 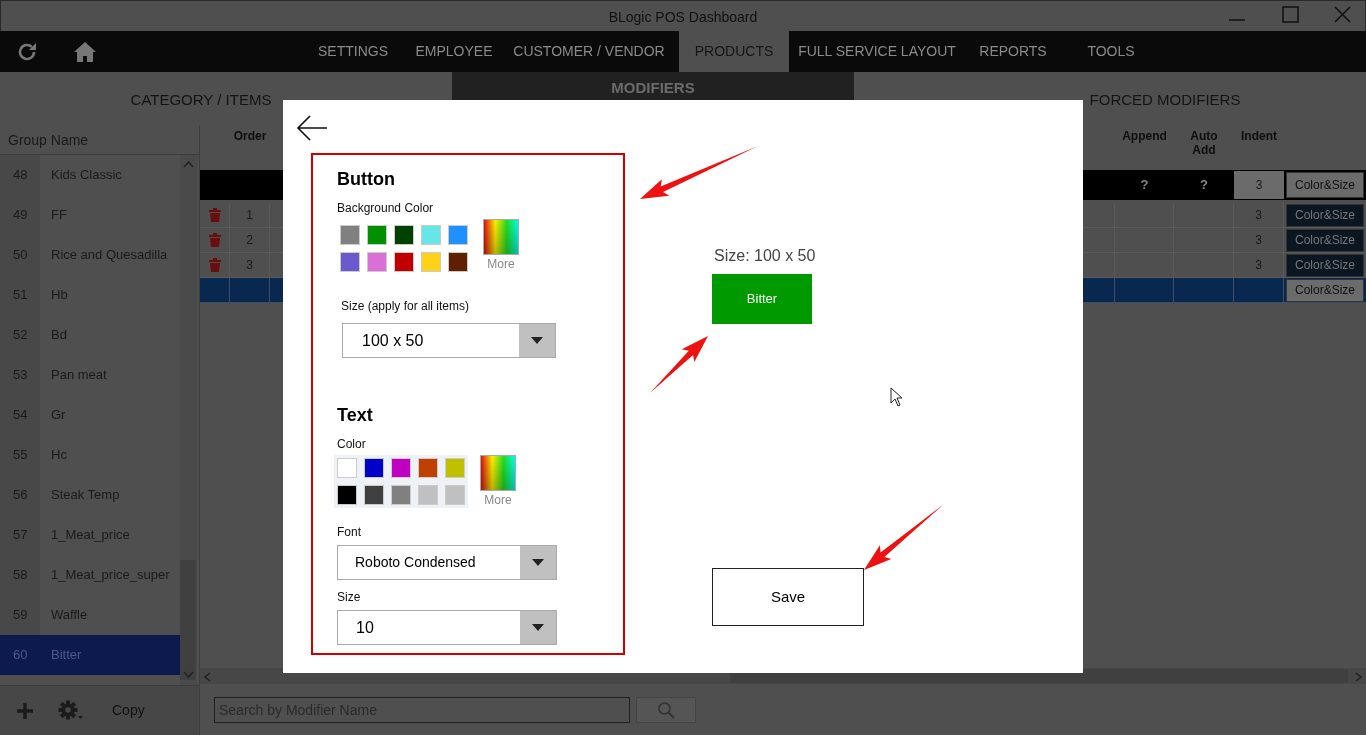 What do you see at coordinates (386, 208) in the screenshot?
I see `field-label: Background Color` at bounding box center [386, 208].